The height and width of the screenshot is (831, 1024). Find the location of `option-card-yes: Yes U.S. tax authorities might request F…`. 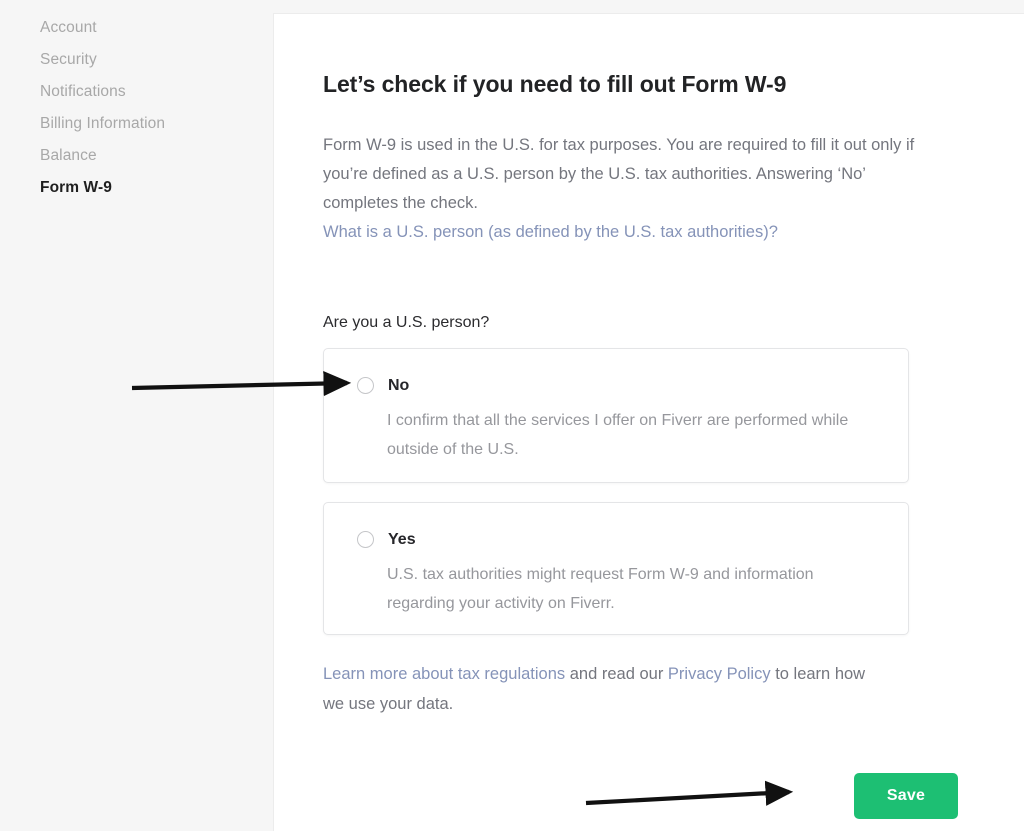

option-card-yes: Yes U.S. tax authorities might request F… is located at coordinates (616, 568).